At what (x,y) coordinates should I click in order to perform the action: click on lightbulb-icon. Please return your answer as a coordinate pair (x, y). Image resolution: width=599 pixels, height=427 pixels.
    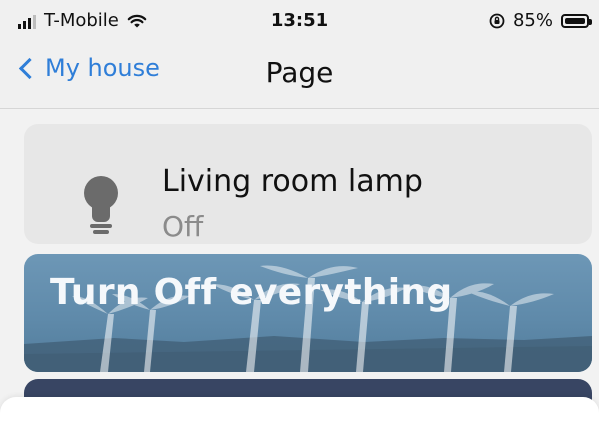
    Looking at the image, I should click on (101, 205).